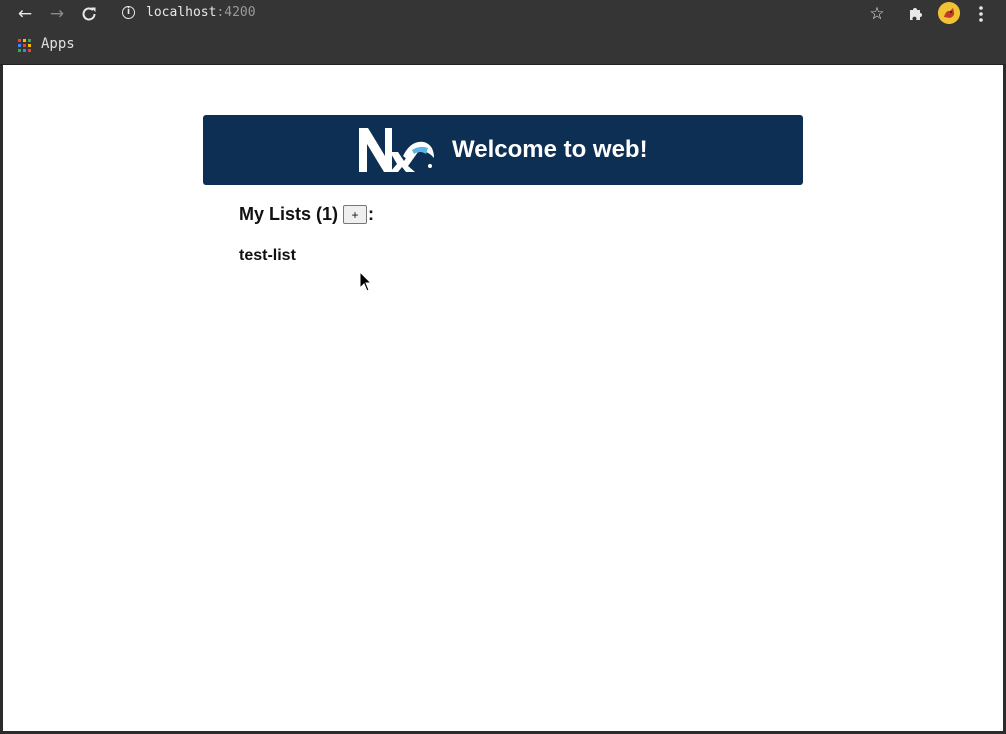  What do you see at coordinates (267, 256) in the screenshot?
I see `list-item: test-list` at bounding box center [267, 256].